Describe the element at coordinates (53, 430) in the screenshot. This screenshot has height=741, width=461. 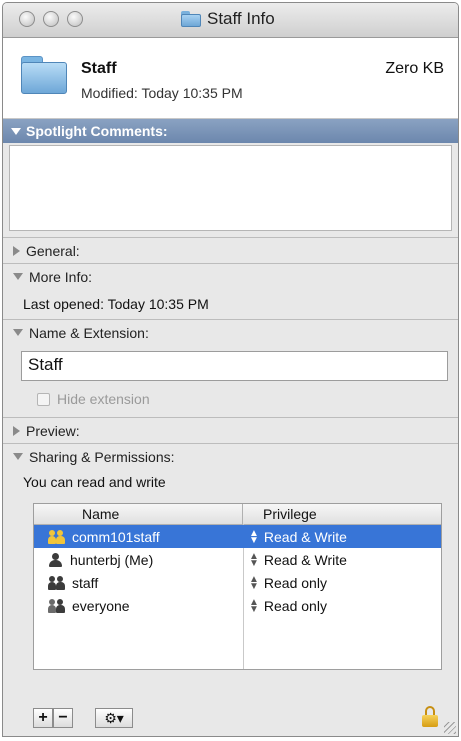
I see `section-preview-label: Preview:` at that location.